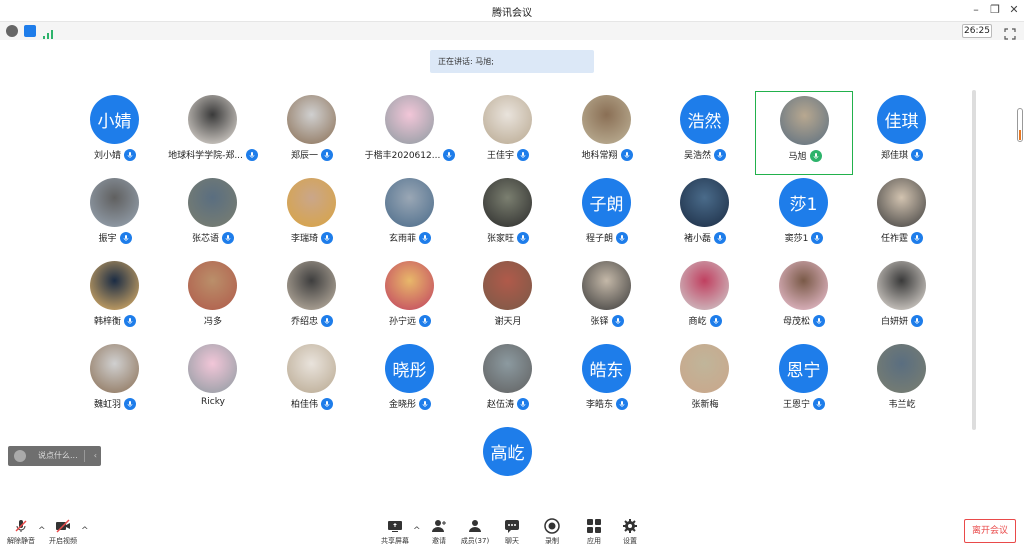  Describe the element at coordinates (705, 133) in the screenshot. I see `participant-tile: 浩然 吴浩然` at that location.